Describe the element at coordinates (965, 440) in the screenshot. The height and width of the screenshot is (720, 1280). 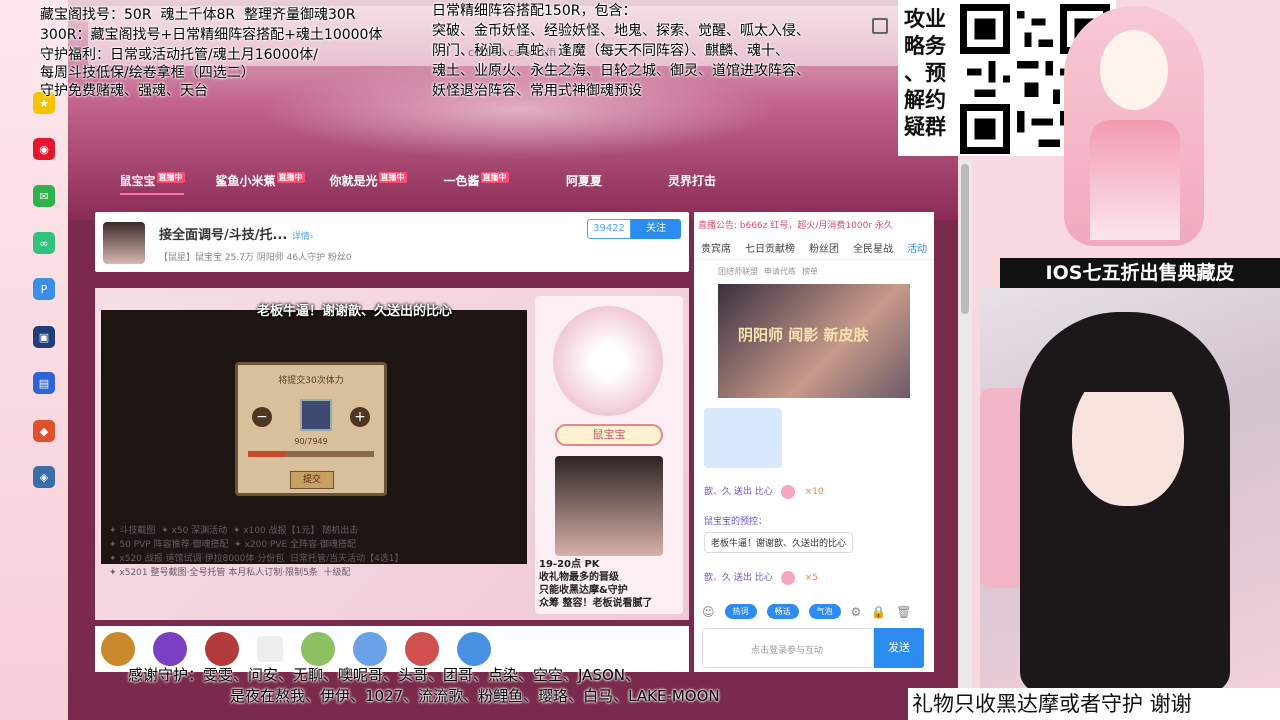
I see `page-scrollbar` at that location.